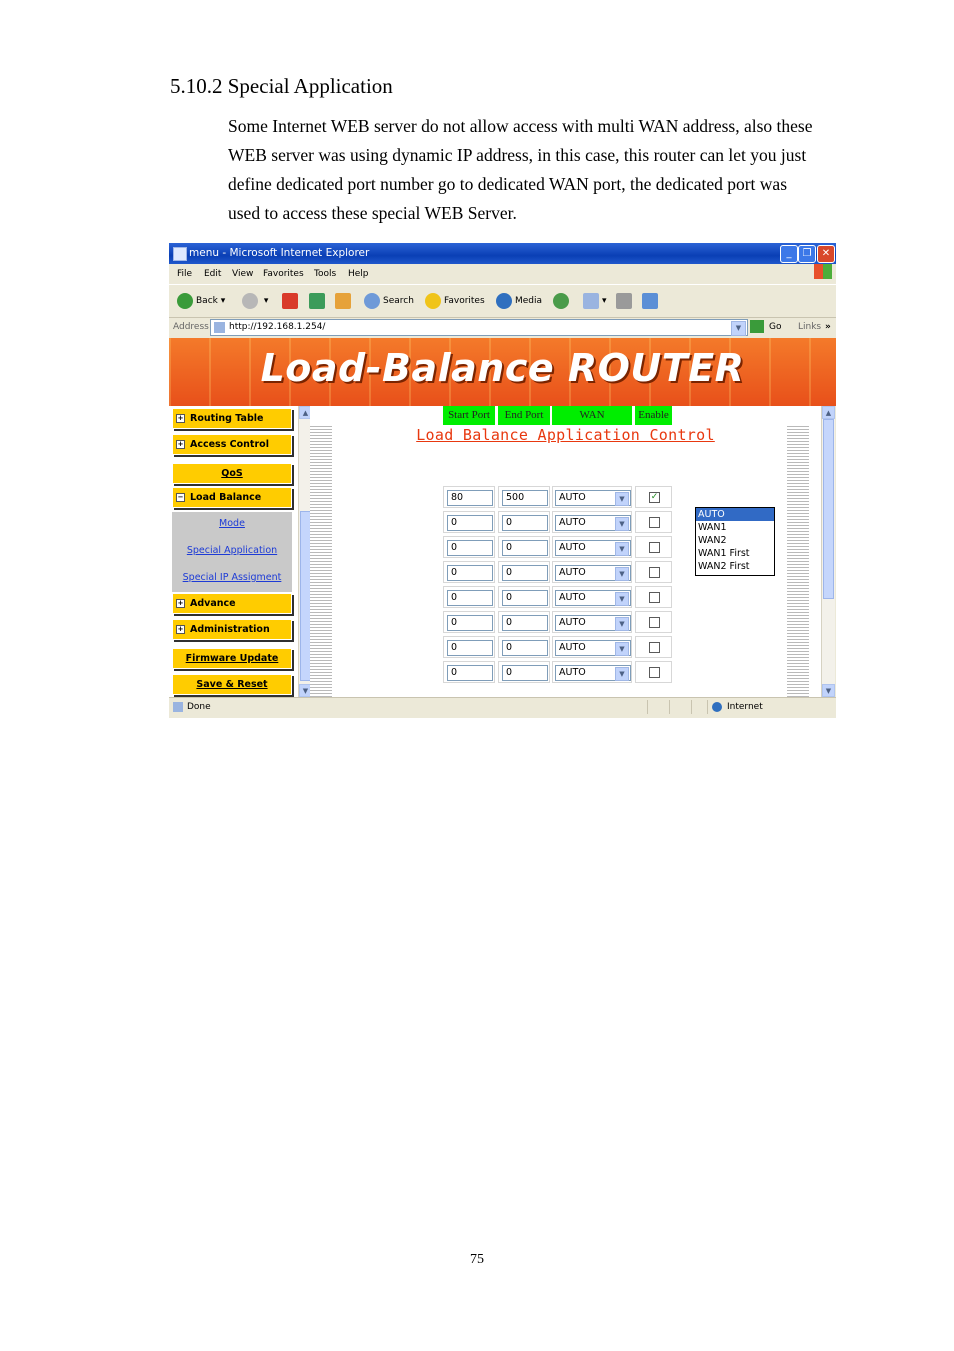 The width and height of the screenshot is (954, 1351). I want to click on media-button: Media, so click(519, 301).